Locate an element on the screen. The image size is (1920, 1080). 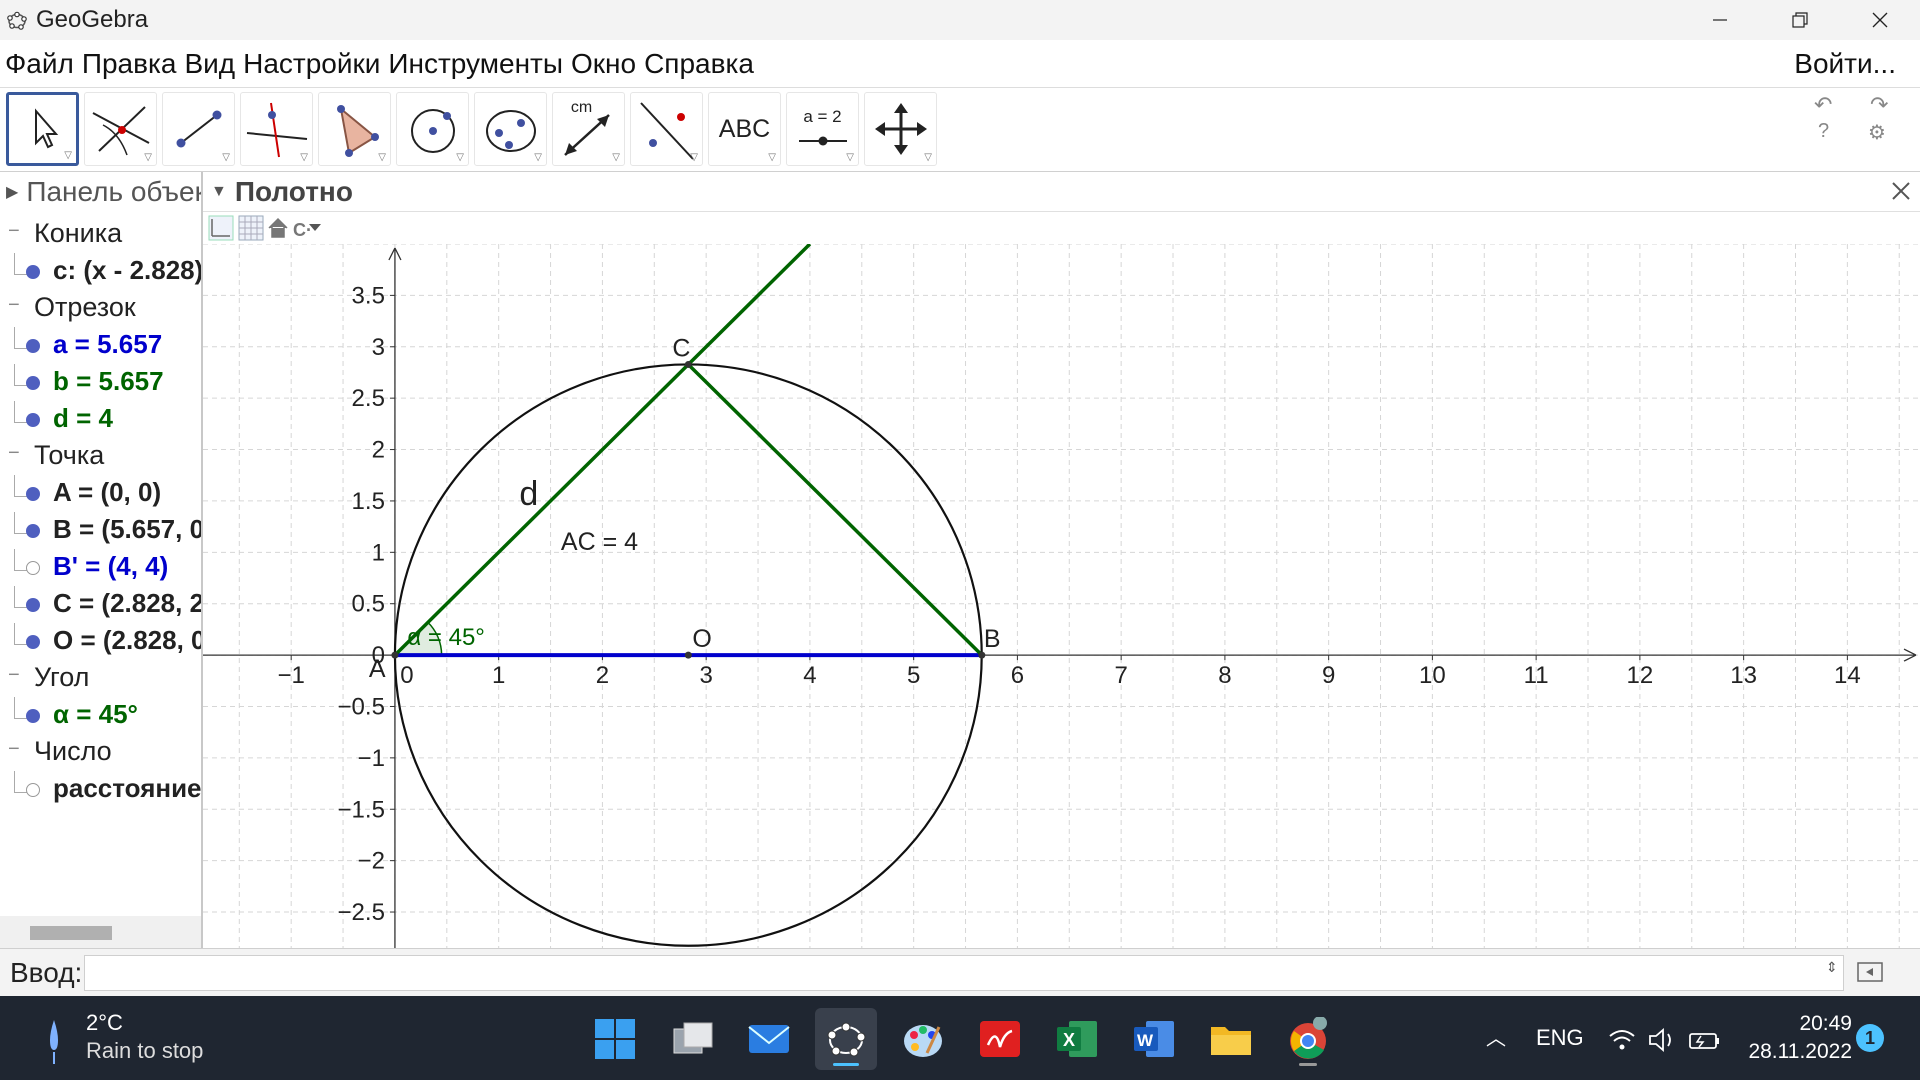
perpendicular-line-tool: ▽ is located at coordinates (276, 129).